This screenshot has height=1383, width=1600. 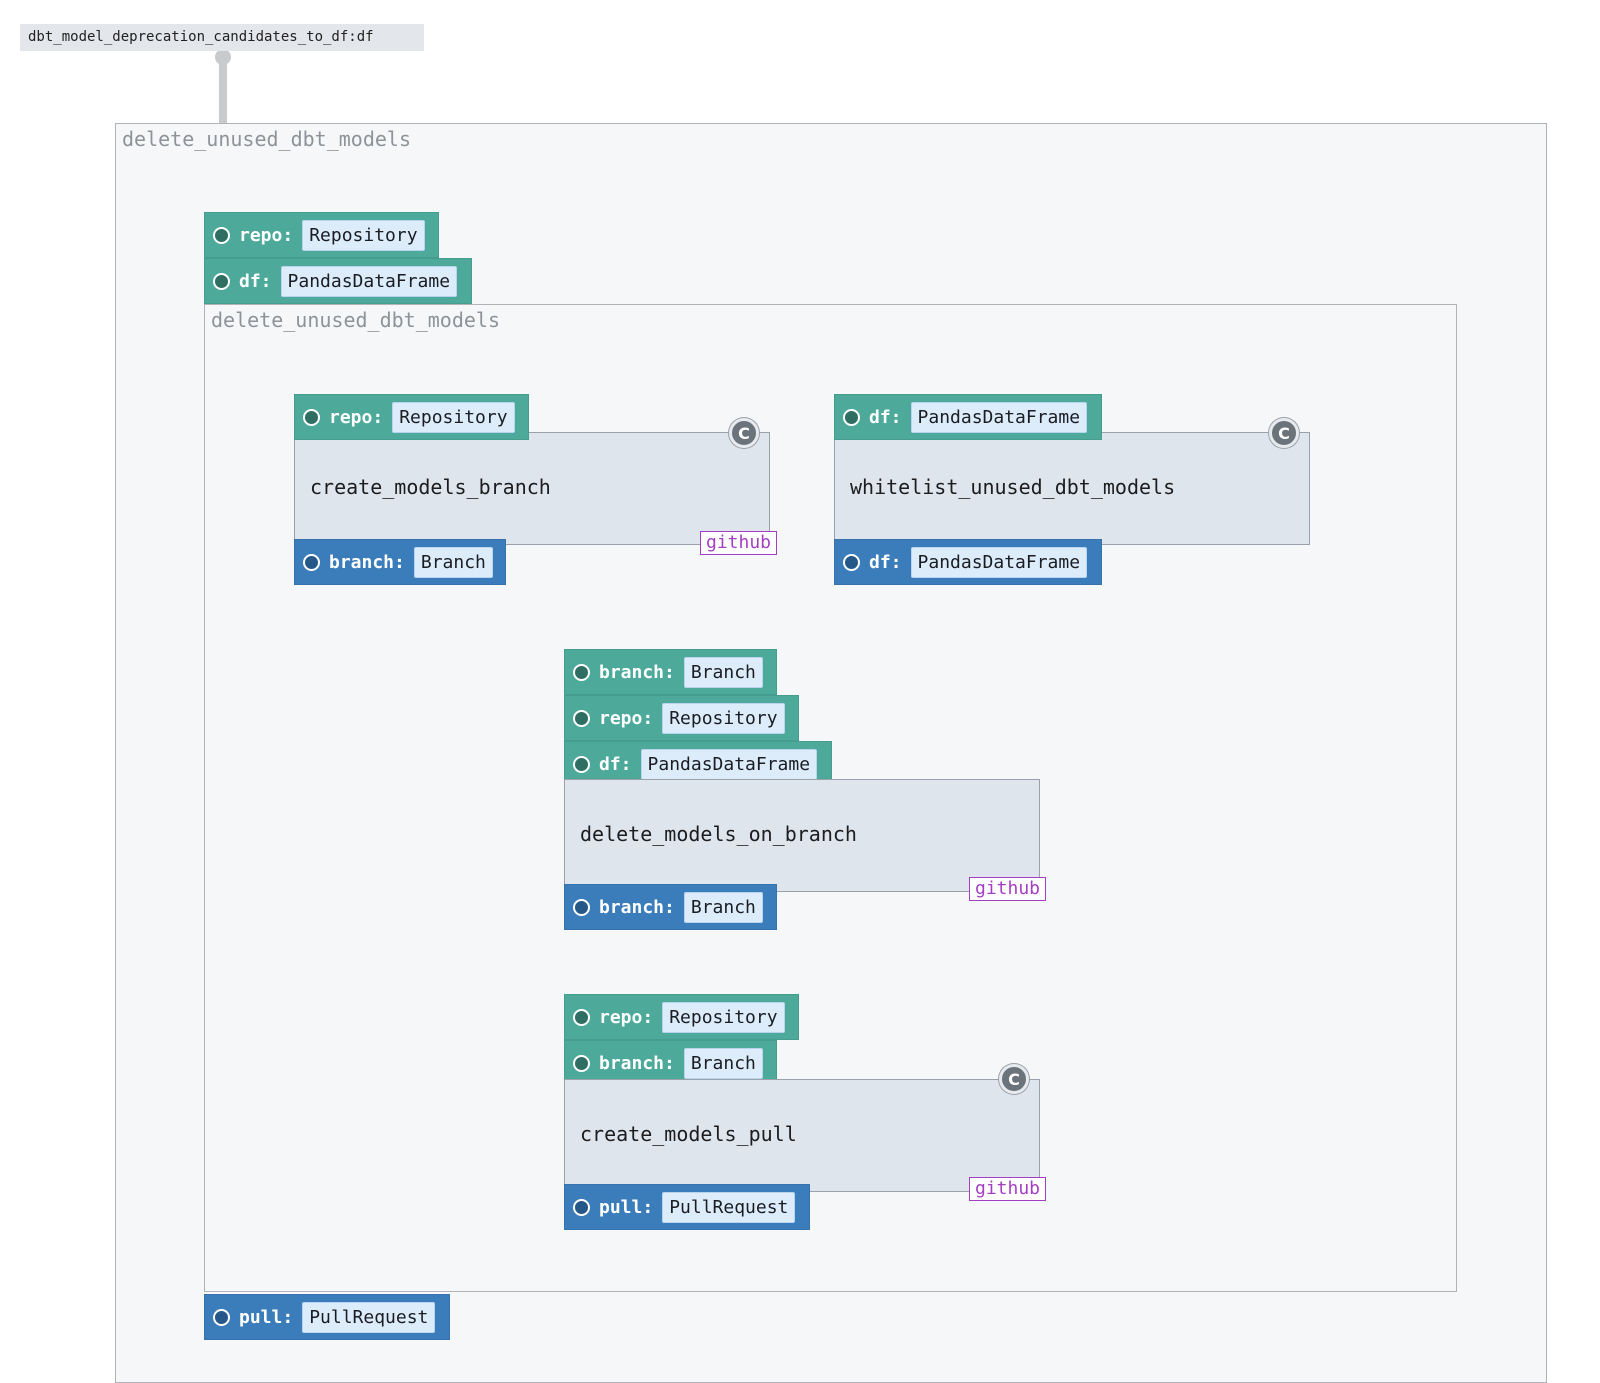 I want to click on outer-output-pull: pull: PullRequest, so click(x=327, y=1317).